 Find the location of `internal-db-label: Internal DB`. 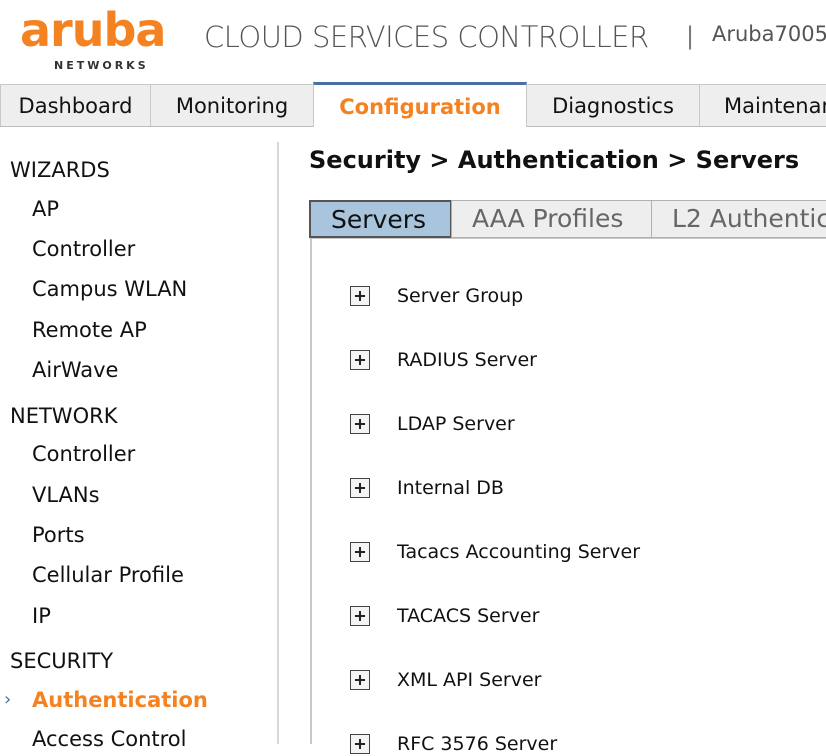

internal-db-label: Internal DB is located at coordinates (450, 488).